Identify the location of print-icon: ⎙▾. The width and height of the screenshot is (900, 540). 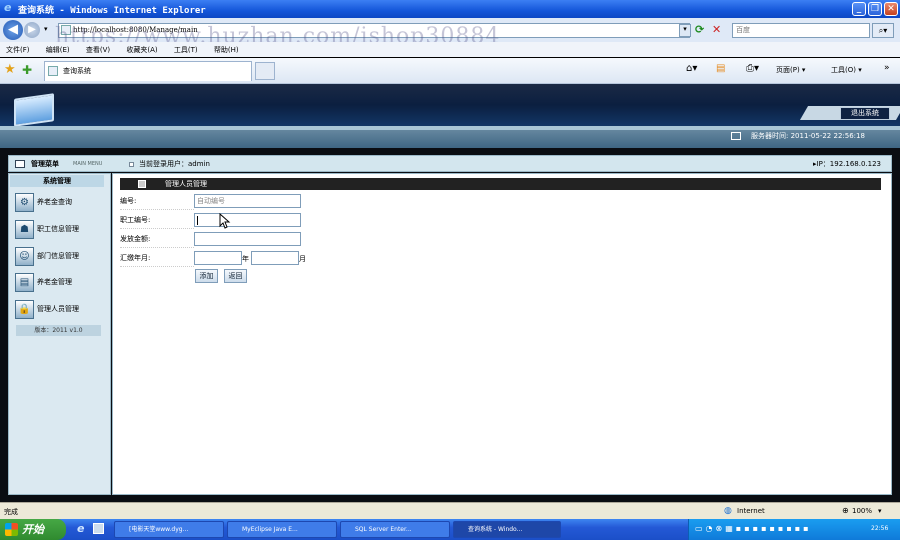
(752, 68).